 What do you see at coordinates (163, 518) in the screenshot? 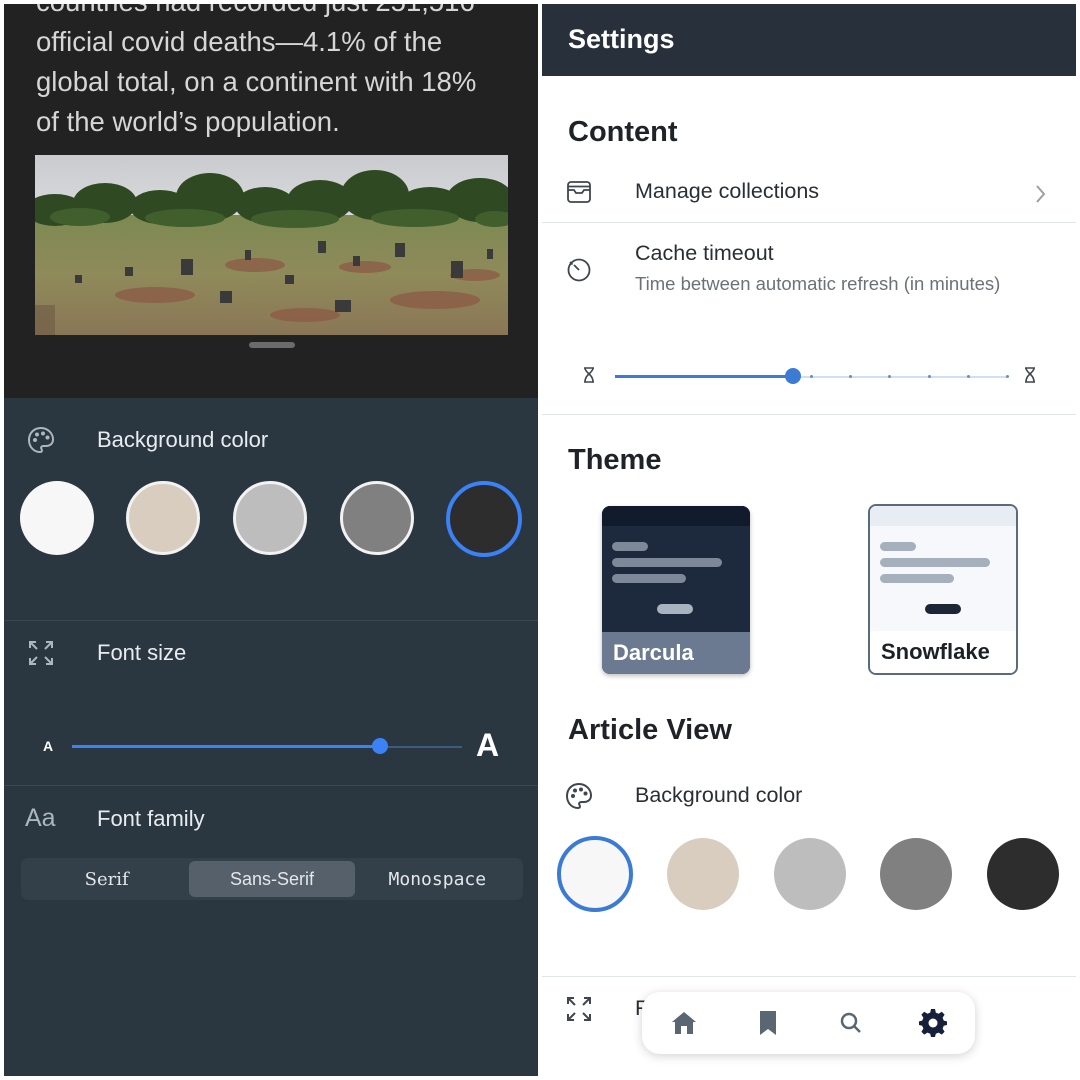
I see `swatch-sepia` at bounding box center [163, 518].